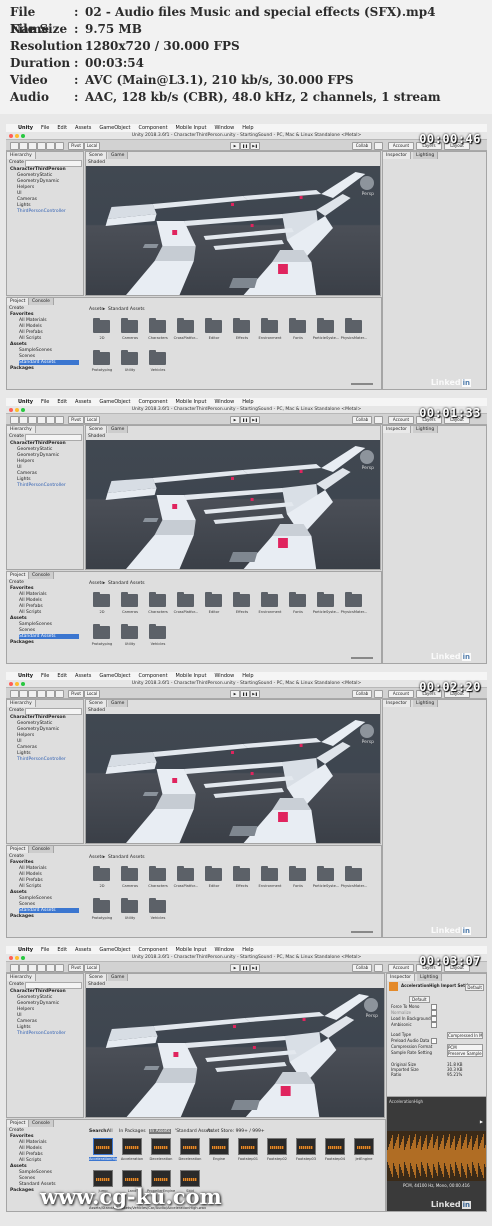  Describe the element at coordinates (419, 999) in the screenshot. I see `platform-default-tab: Default` at that location.